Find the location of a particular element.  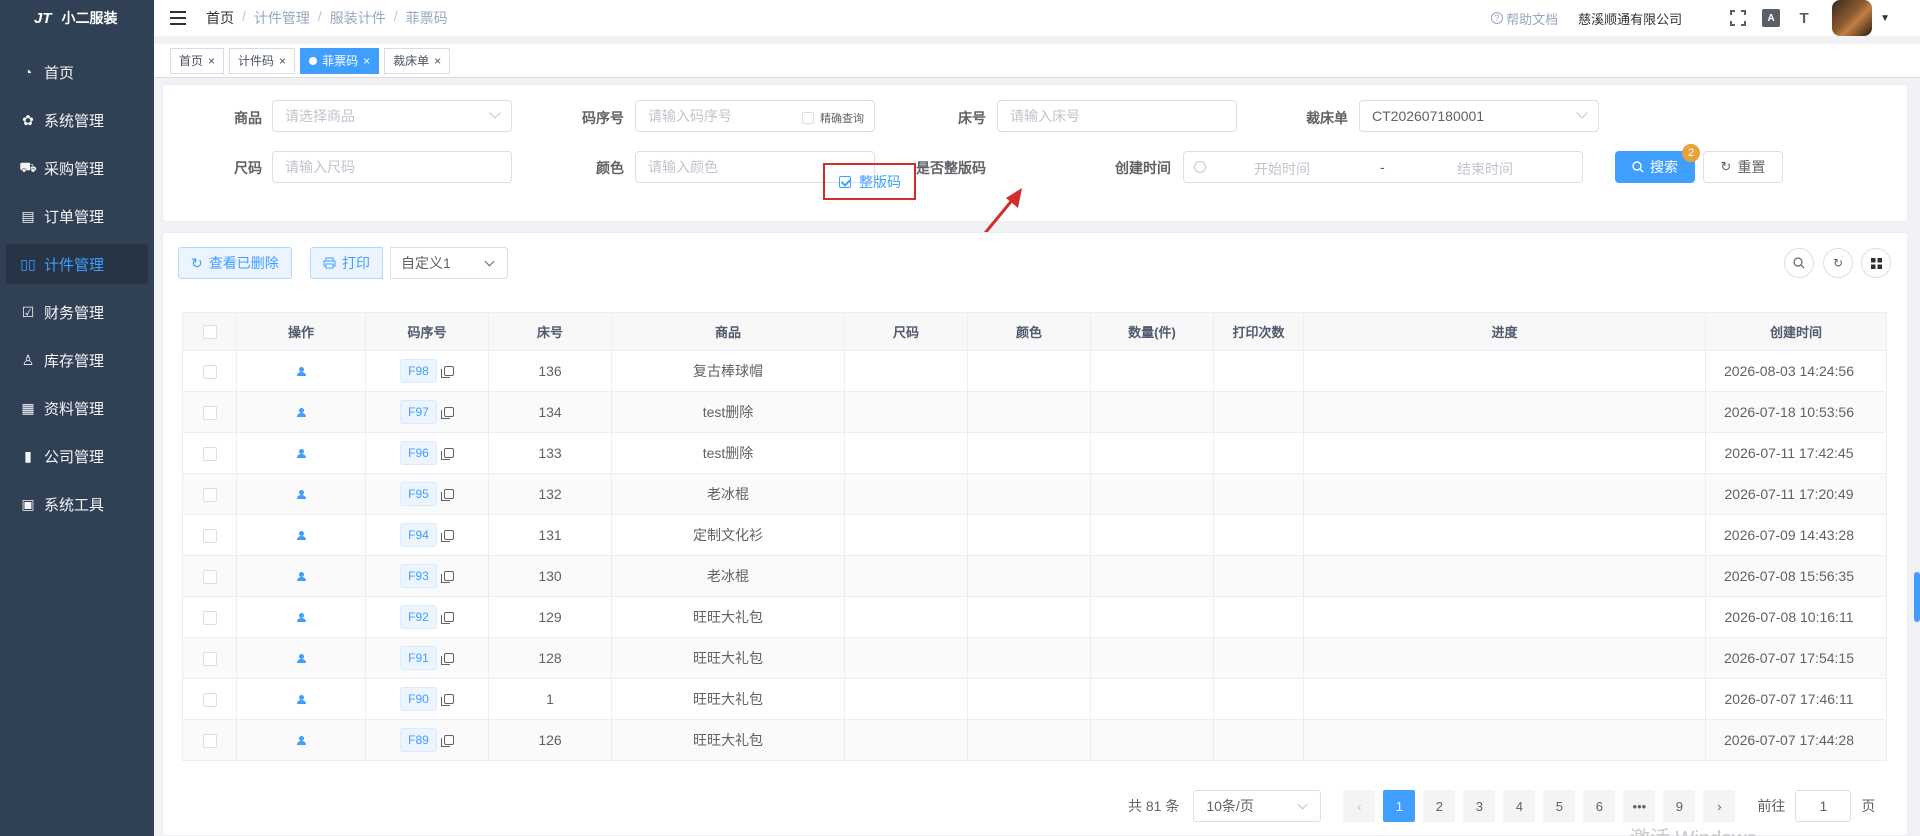

code-tag: F96 is located at coordinates (418, 453).